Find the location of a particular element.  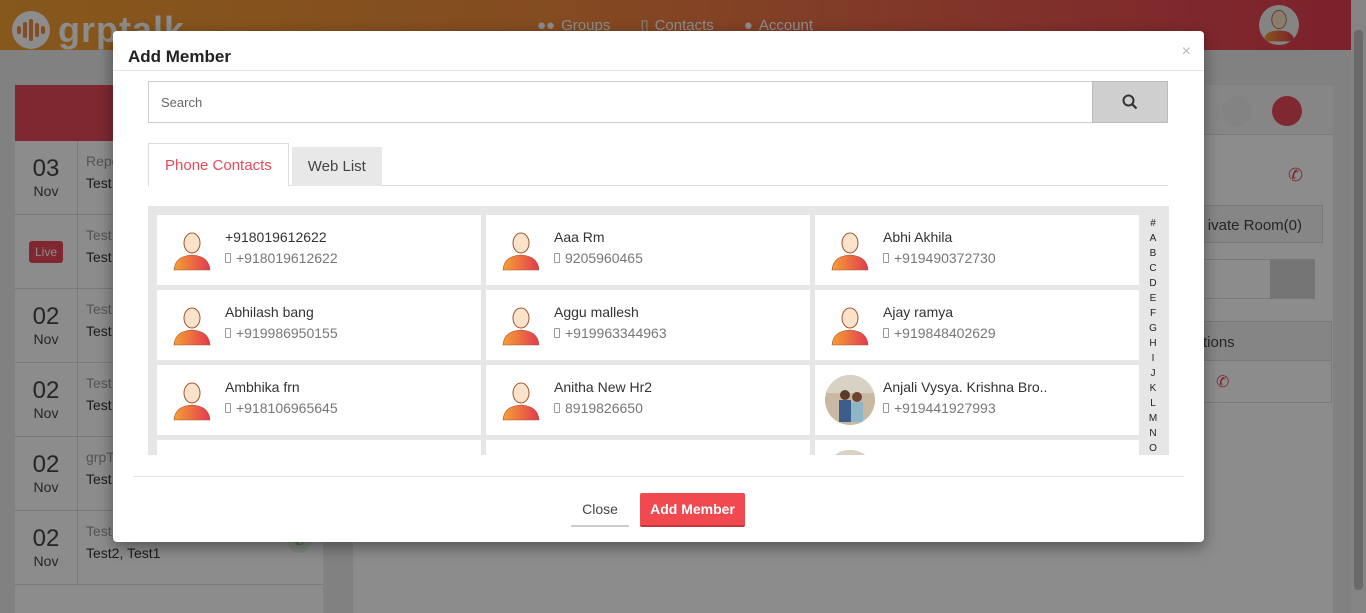

tab-phone-contacts: Phone Contacts is located at coordinates (218, 165).